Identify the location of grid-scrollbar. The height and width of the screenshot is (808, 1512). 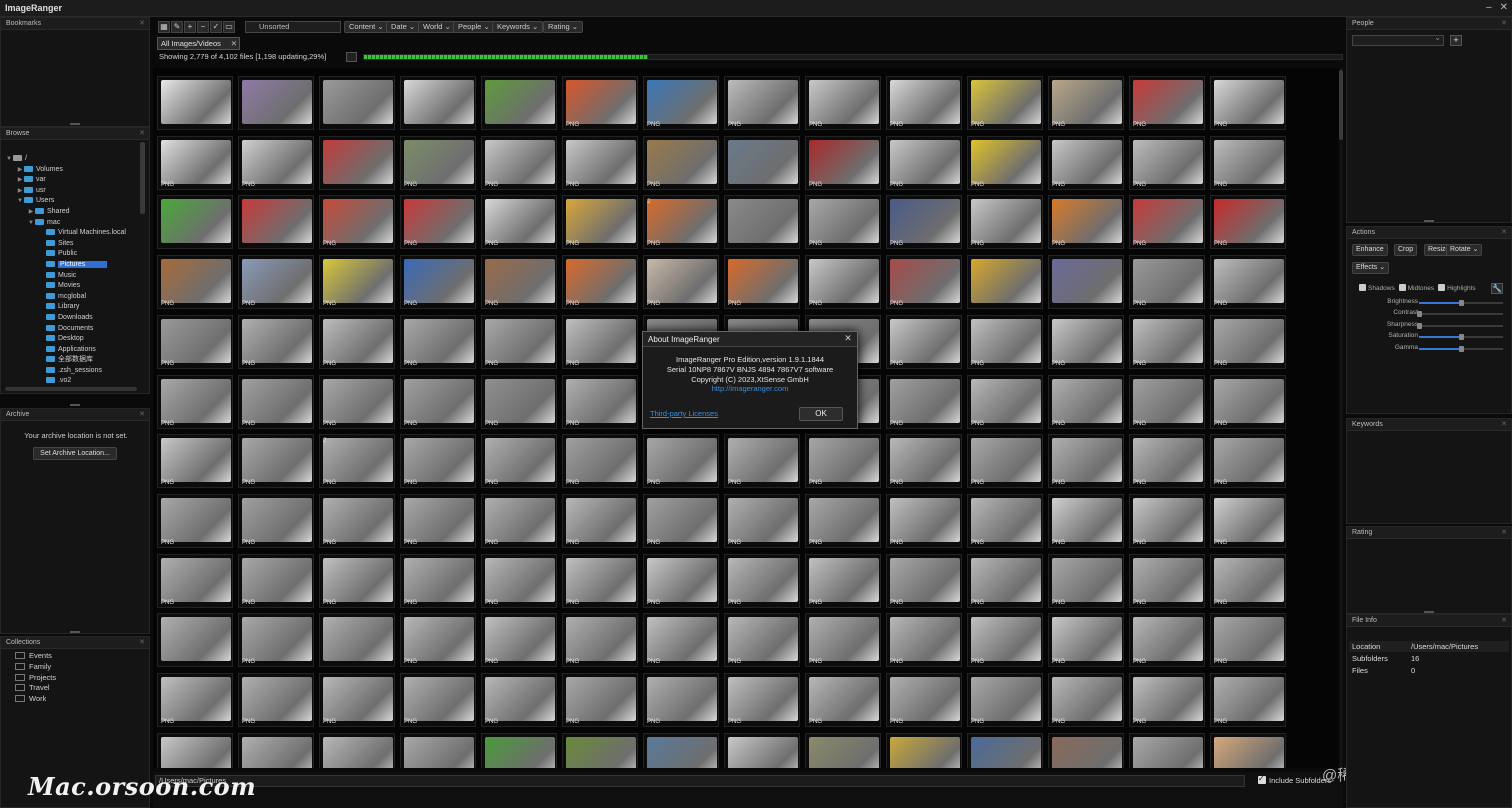
(1341, 418).